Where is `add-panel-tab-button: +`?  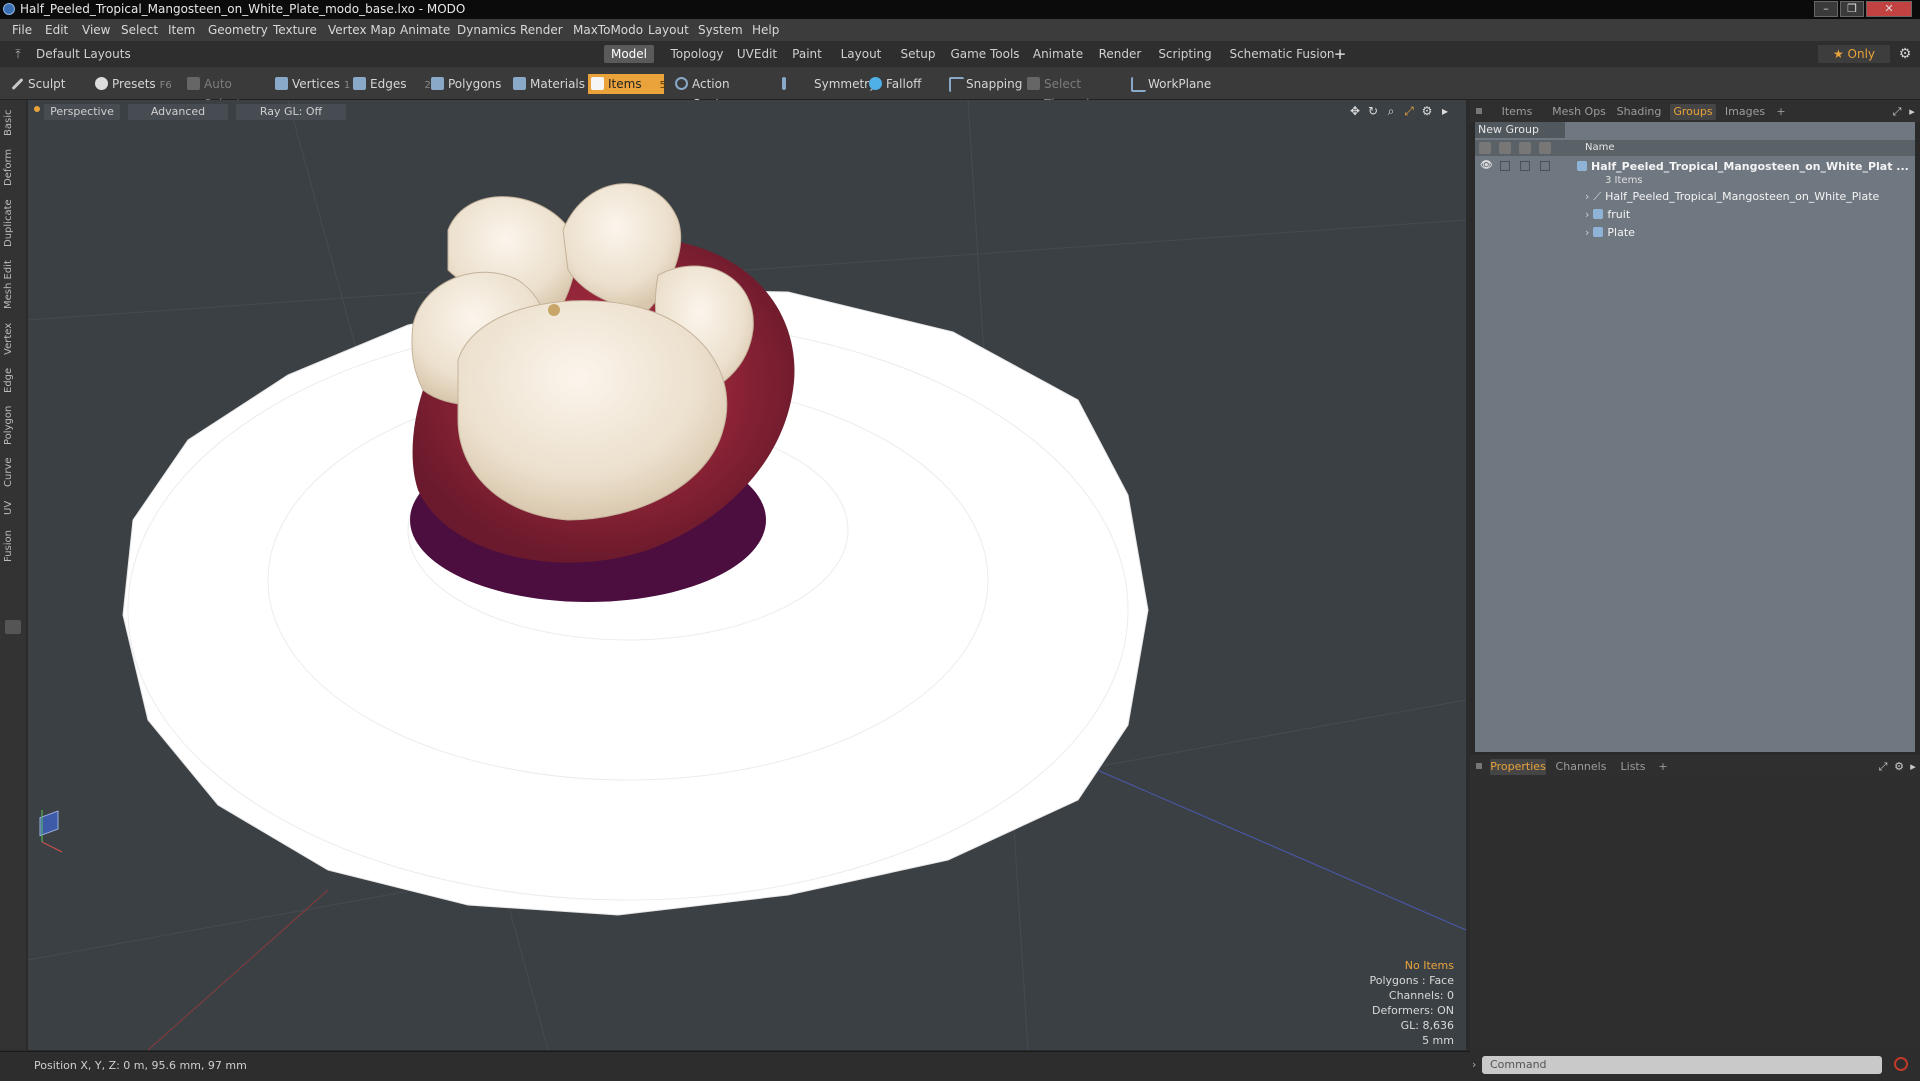 add-panel-tab-button: + is located at coordinates (1663, 767).